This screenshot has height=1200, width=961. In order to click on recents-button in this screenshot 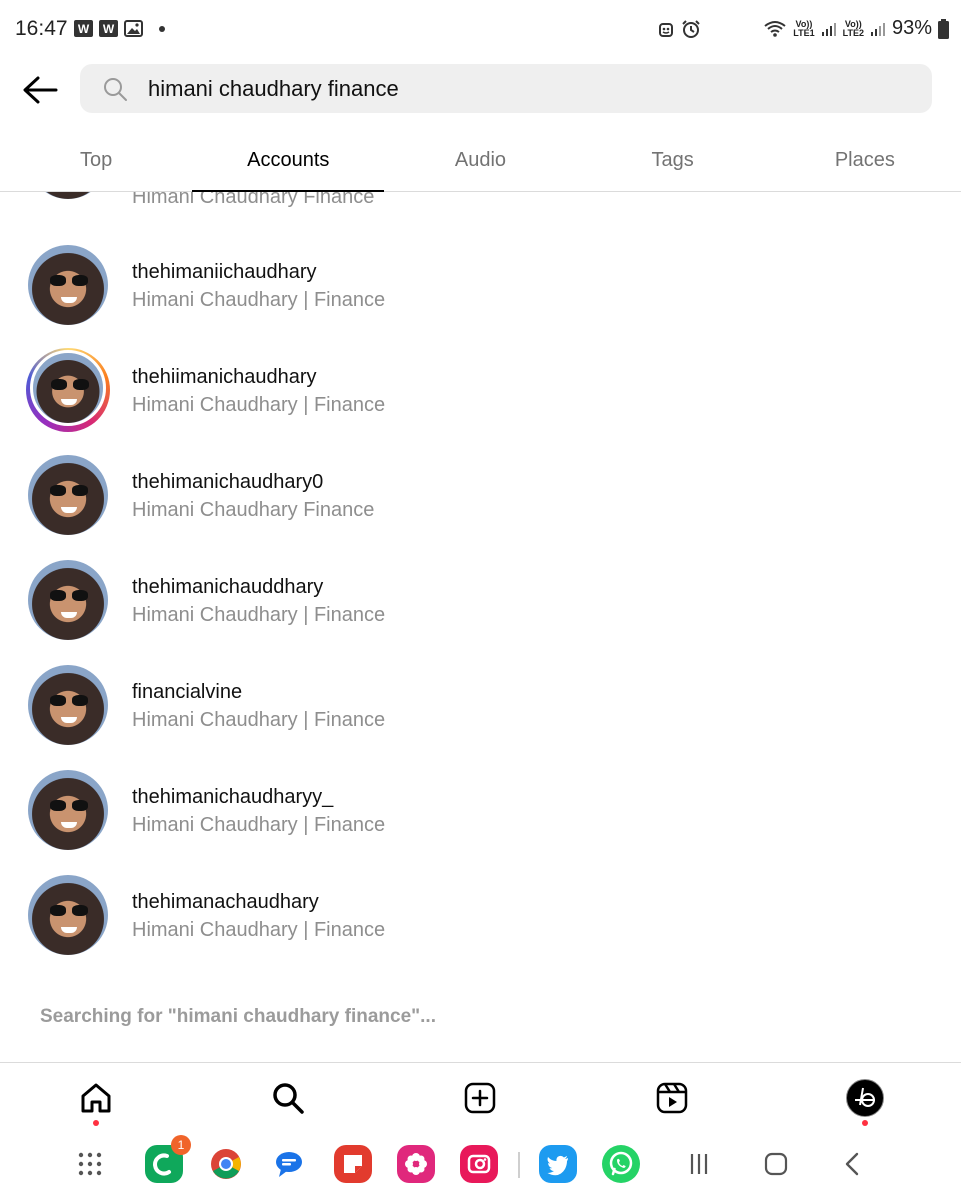, I will do `click(699, 1164)`.